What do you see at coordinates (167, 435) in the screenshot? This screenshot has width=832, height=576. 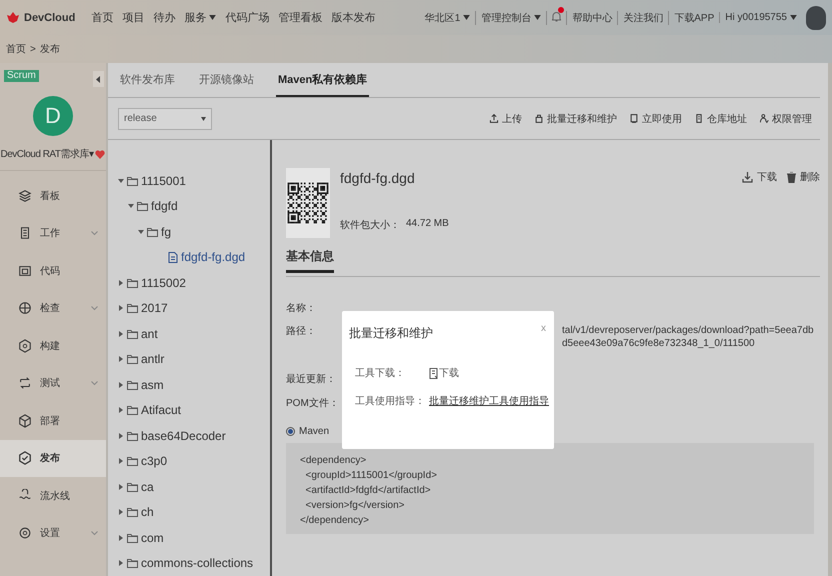 I see `tree-item: base64Decoder` at bounding box center [167, 435].